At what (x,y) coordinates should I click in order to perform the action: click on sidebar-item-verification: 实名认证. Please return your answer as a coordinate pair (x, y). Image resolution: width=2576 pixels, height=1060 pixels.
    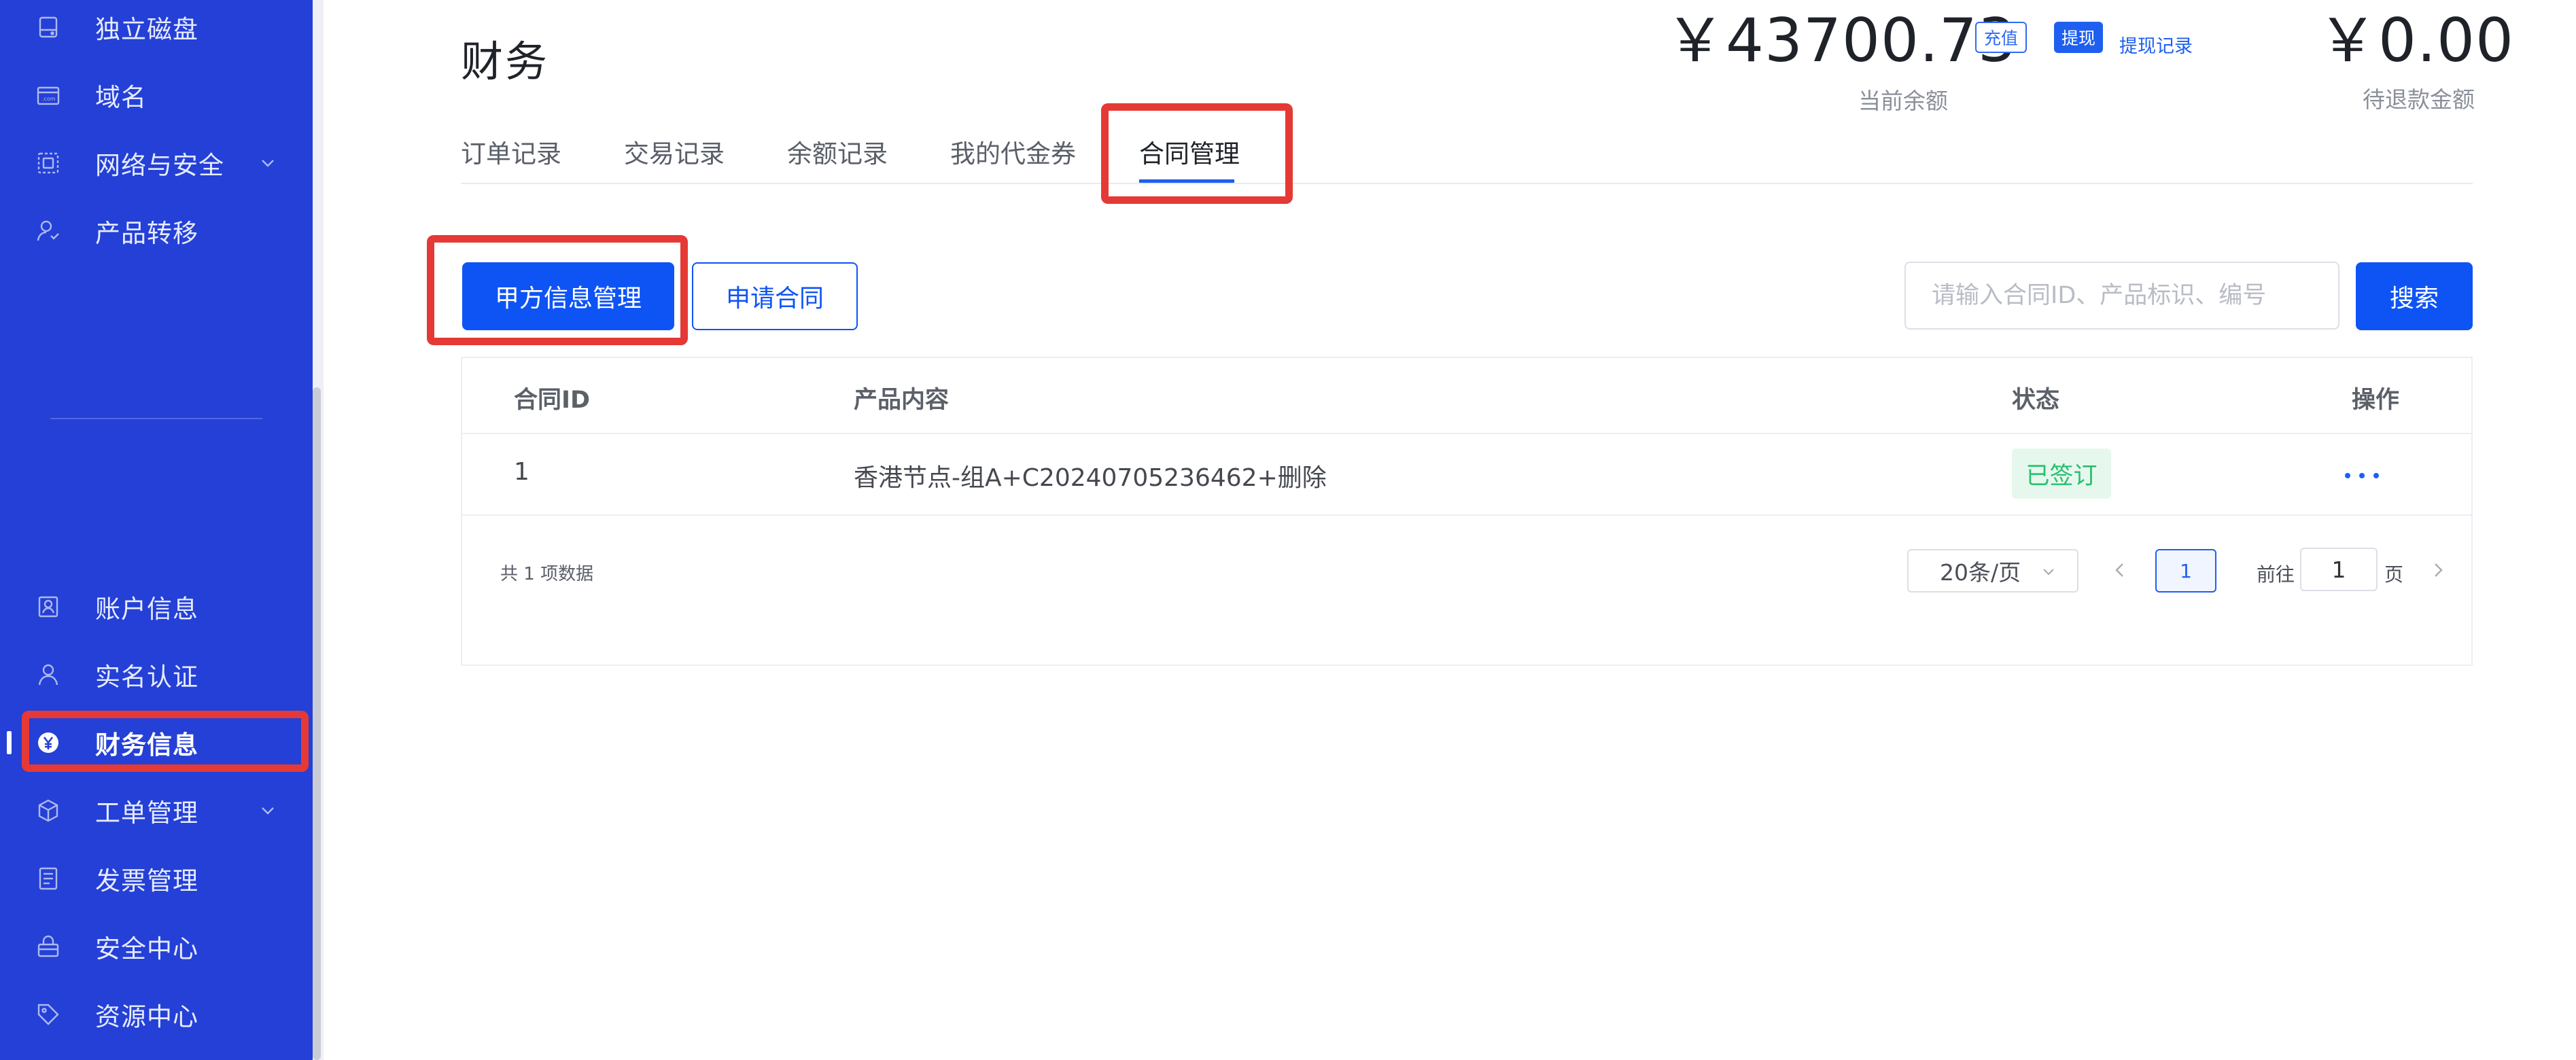
    Looking at the image, I should click on (156, 675).